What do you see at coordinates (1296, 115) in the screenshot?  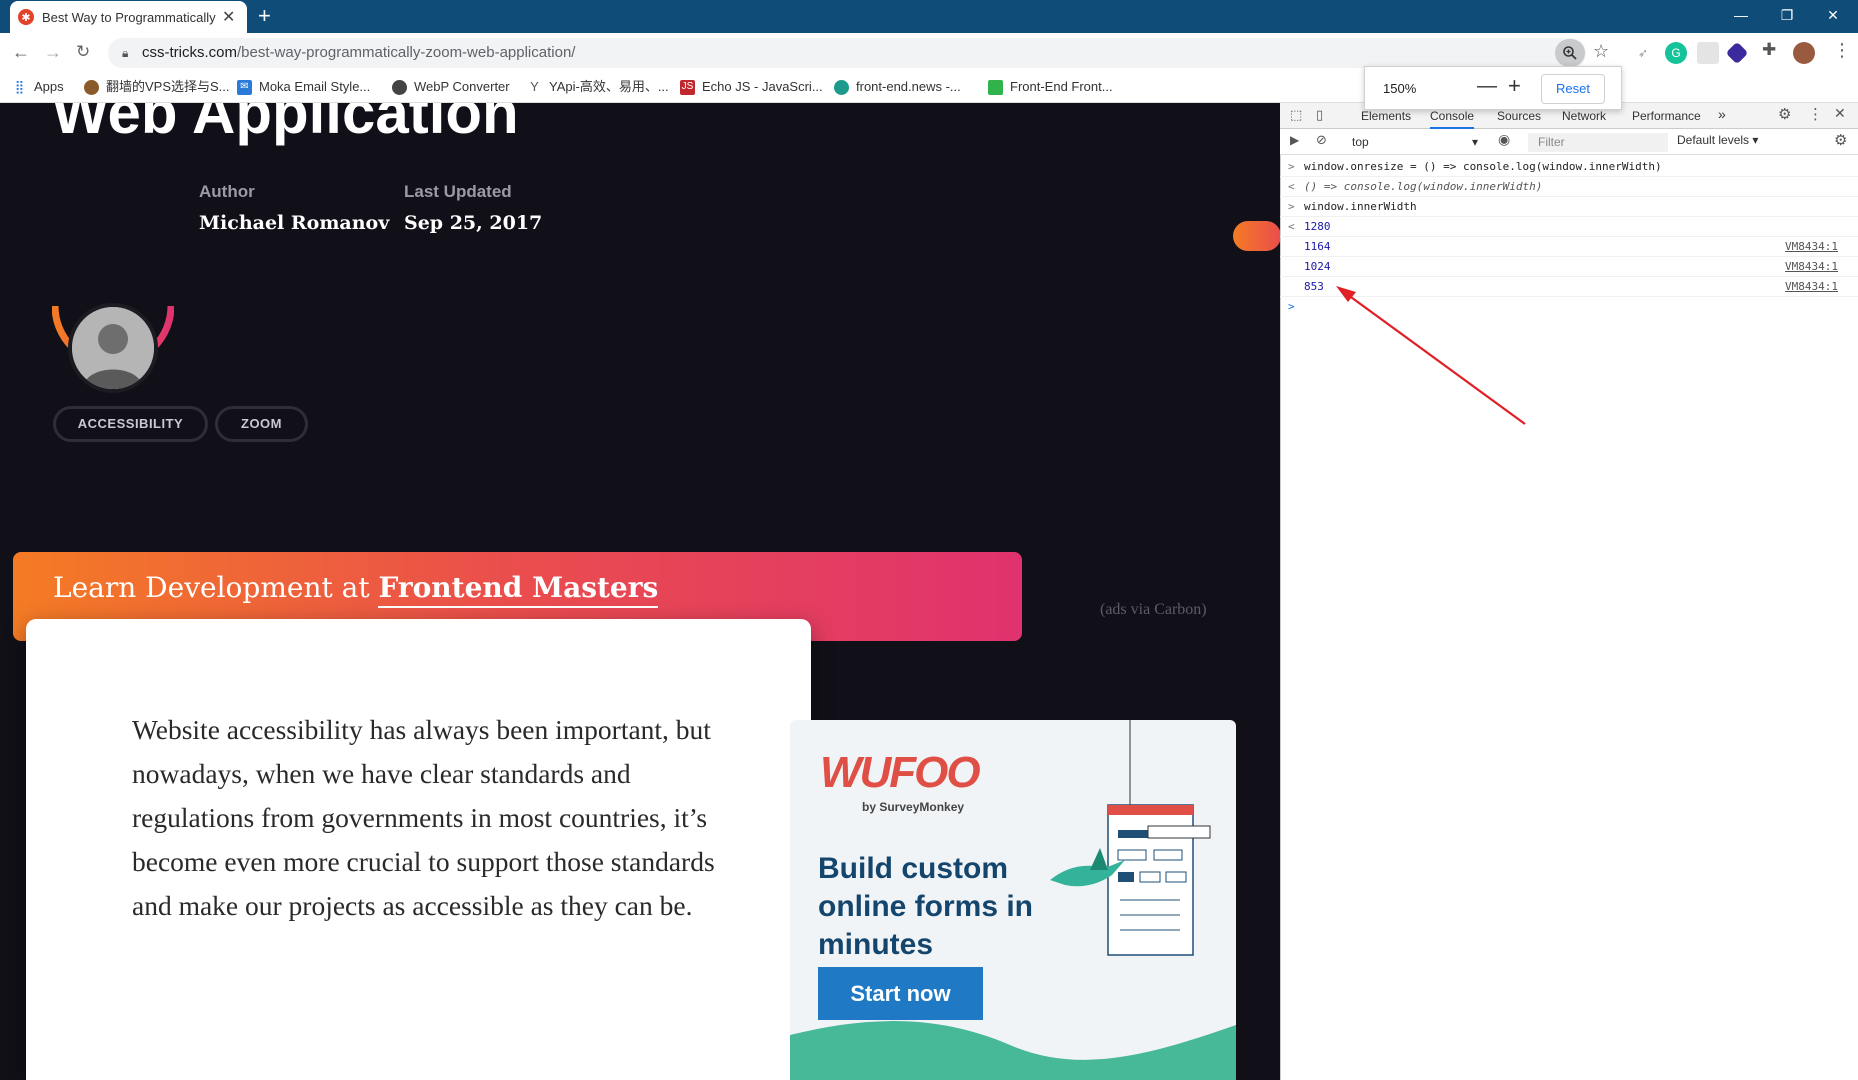 I see `inspect-element-icon: ⬚` at bounding box center [1296, 115].